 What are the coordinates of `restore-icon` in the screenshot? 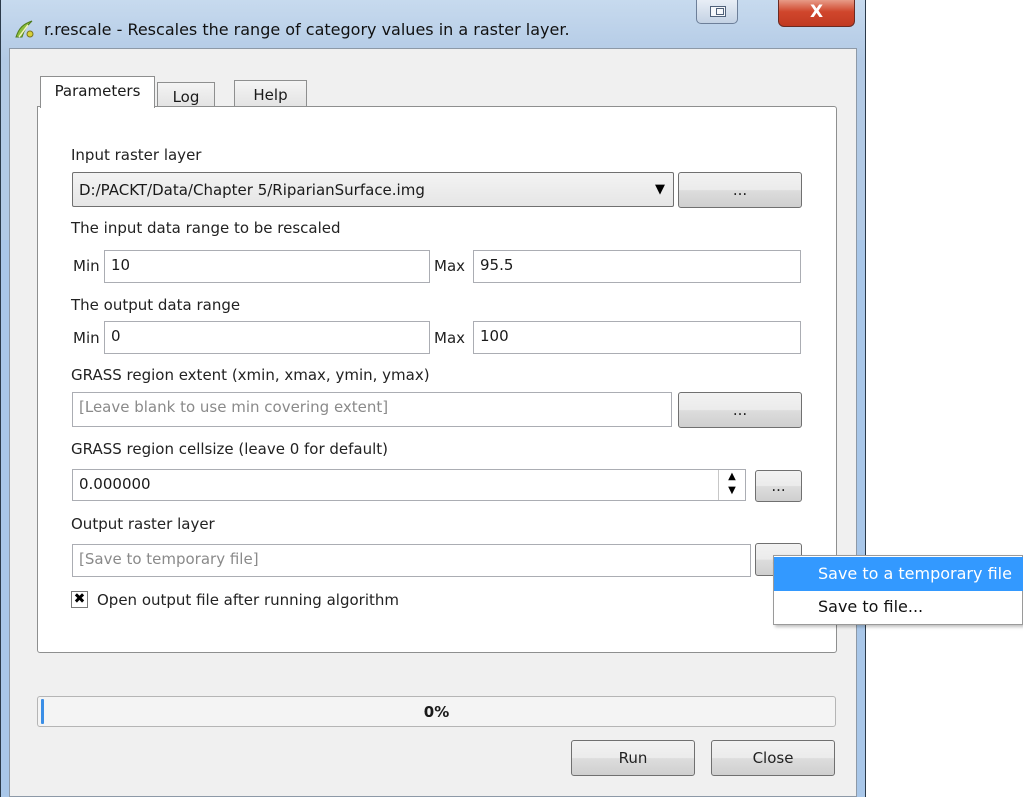 It's located at (718, 11).